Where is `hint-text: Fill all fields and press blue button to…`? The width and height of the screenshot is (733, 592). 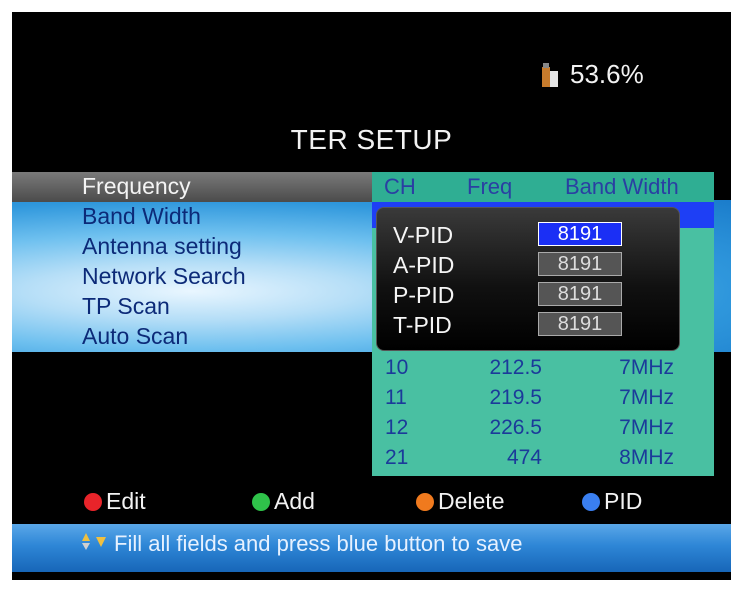
hint-text: Fill all fields and press blue button to… is located at coordinates (318, 543).